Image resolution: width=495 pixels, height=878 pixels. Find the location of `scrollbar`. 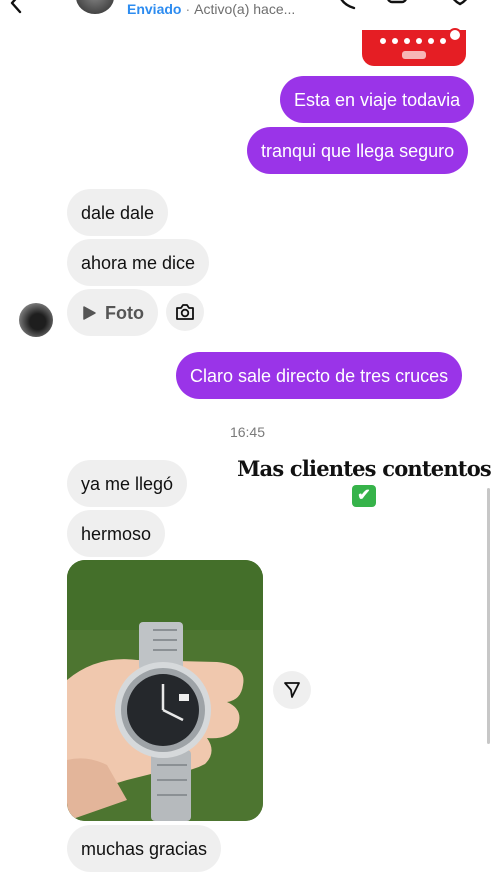

scrollbar is located at coordinates (488, 616).